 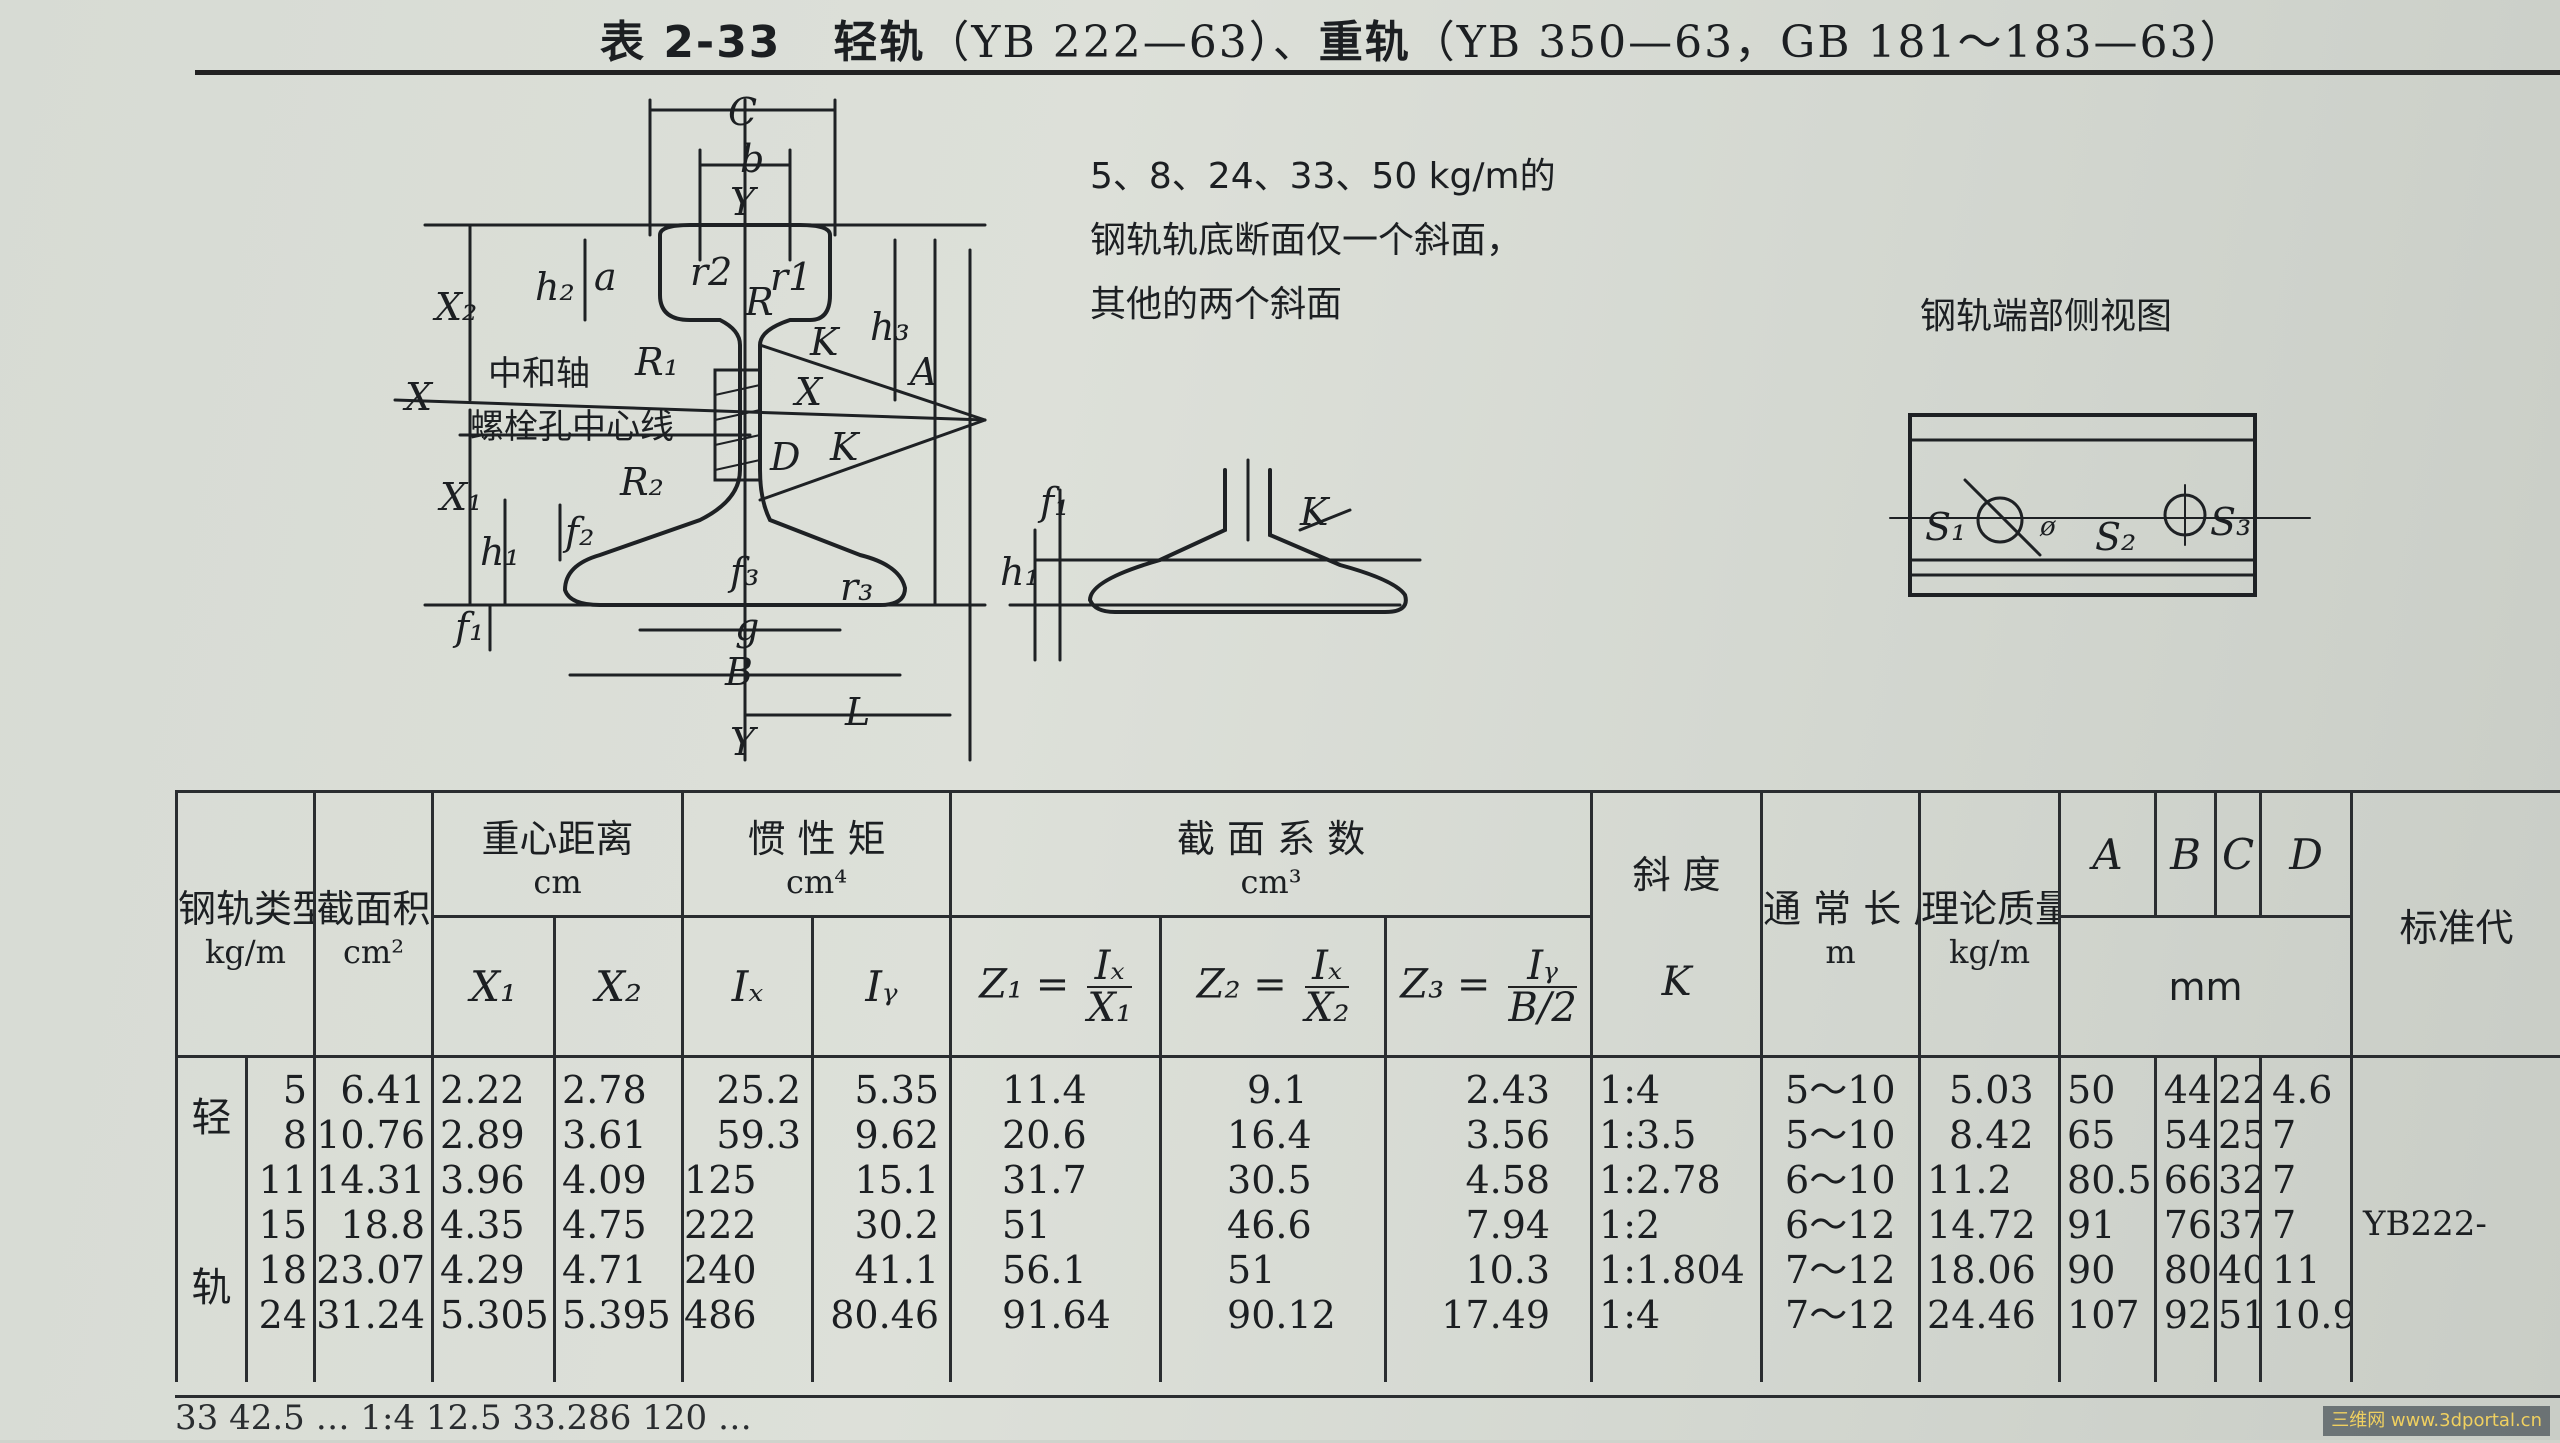 I want to click on group-label-light-rail: 轻 轨, so click(x=211, y=1218).